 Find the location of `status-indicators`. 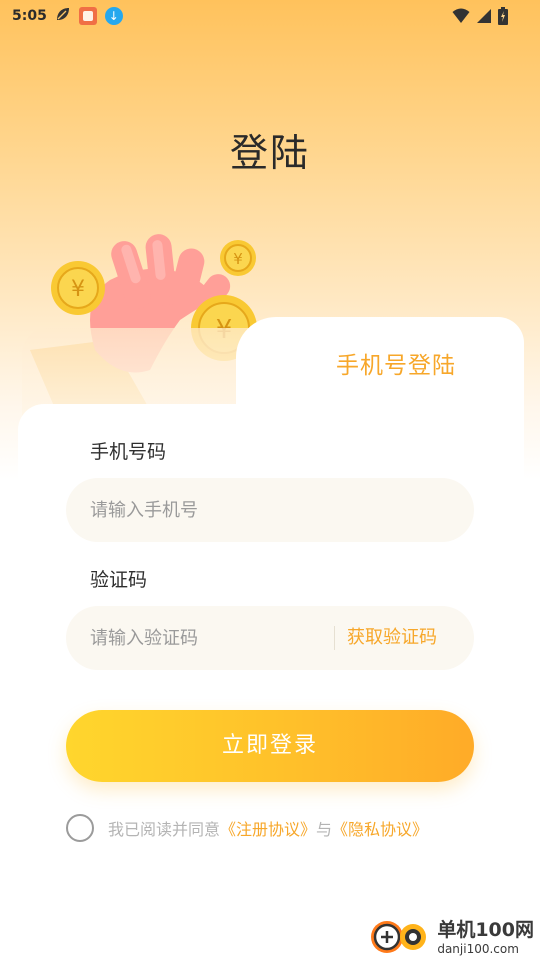

status-indicators is located at coordinates (480, 16).